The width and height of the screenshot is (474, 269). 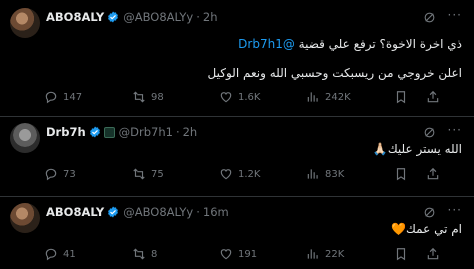 I want to click on like-button: 1.6K, so click(x=239, y=97).